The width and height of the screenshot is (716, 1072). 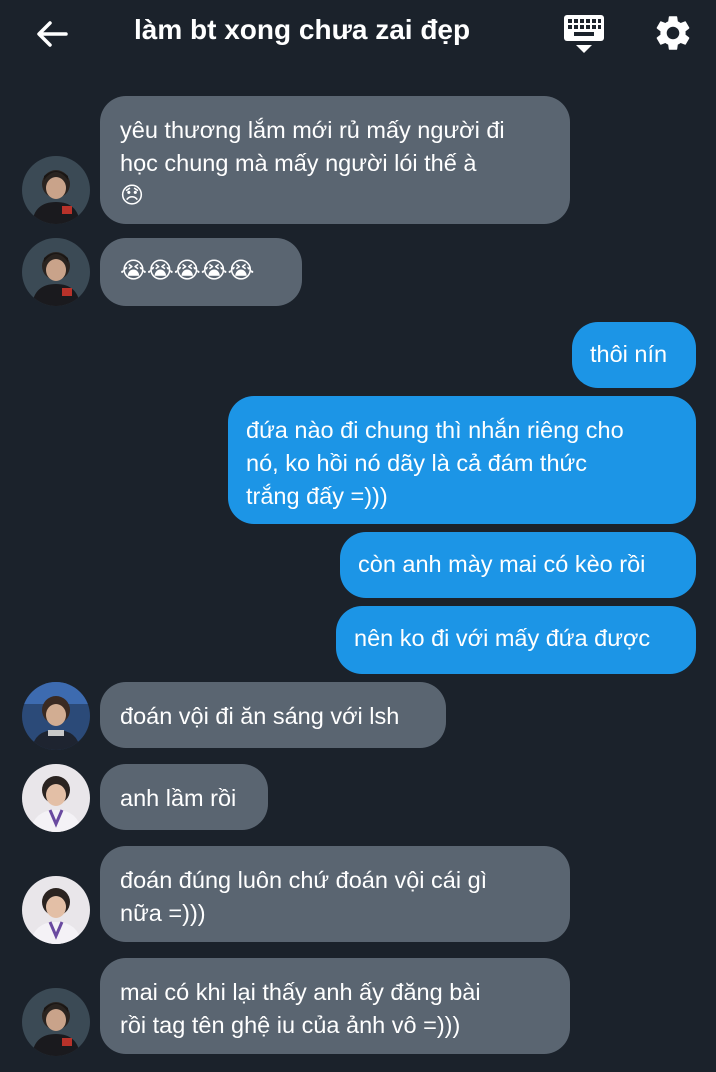 I want to click on arrow-left-icon, so click(x=52, y=34).